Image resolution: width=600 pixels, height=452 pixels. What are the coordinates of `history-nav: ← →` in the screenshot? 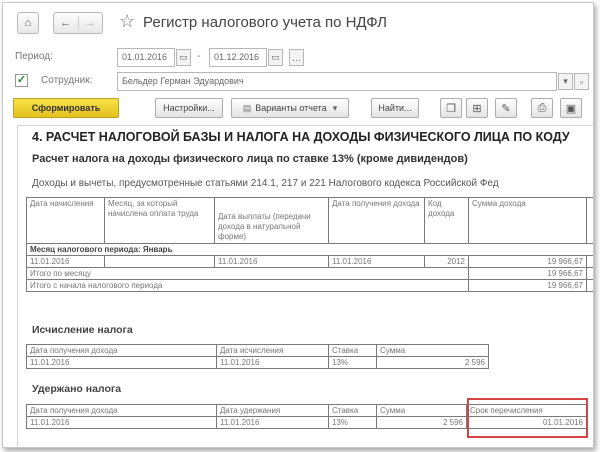 It's located at (78, 23).